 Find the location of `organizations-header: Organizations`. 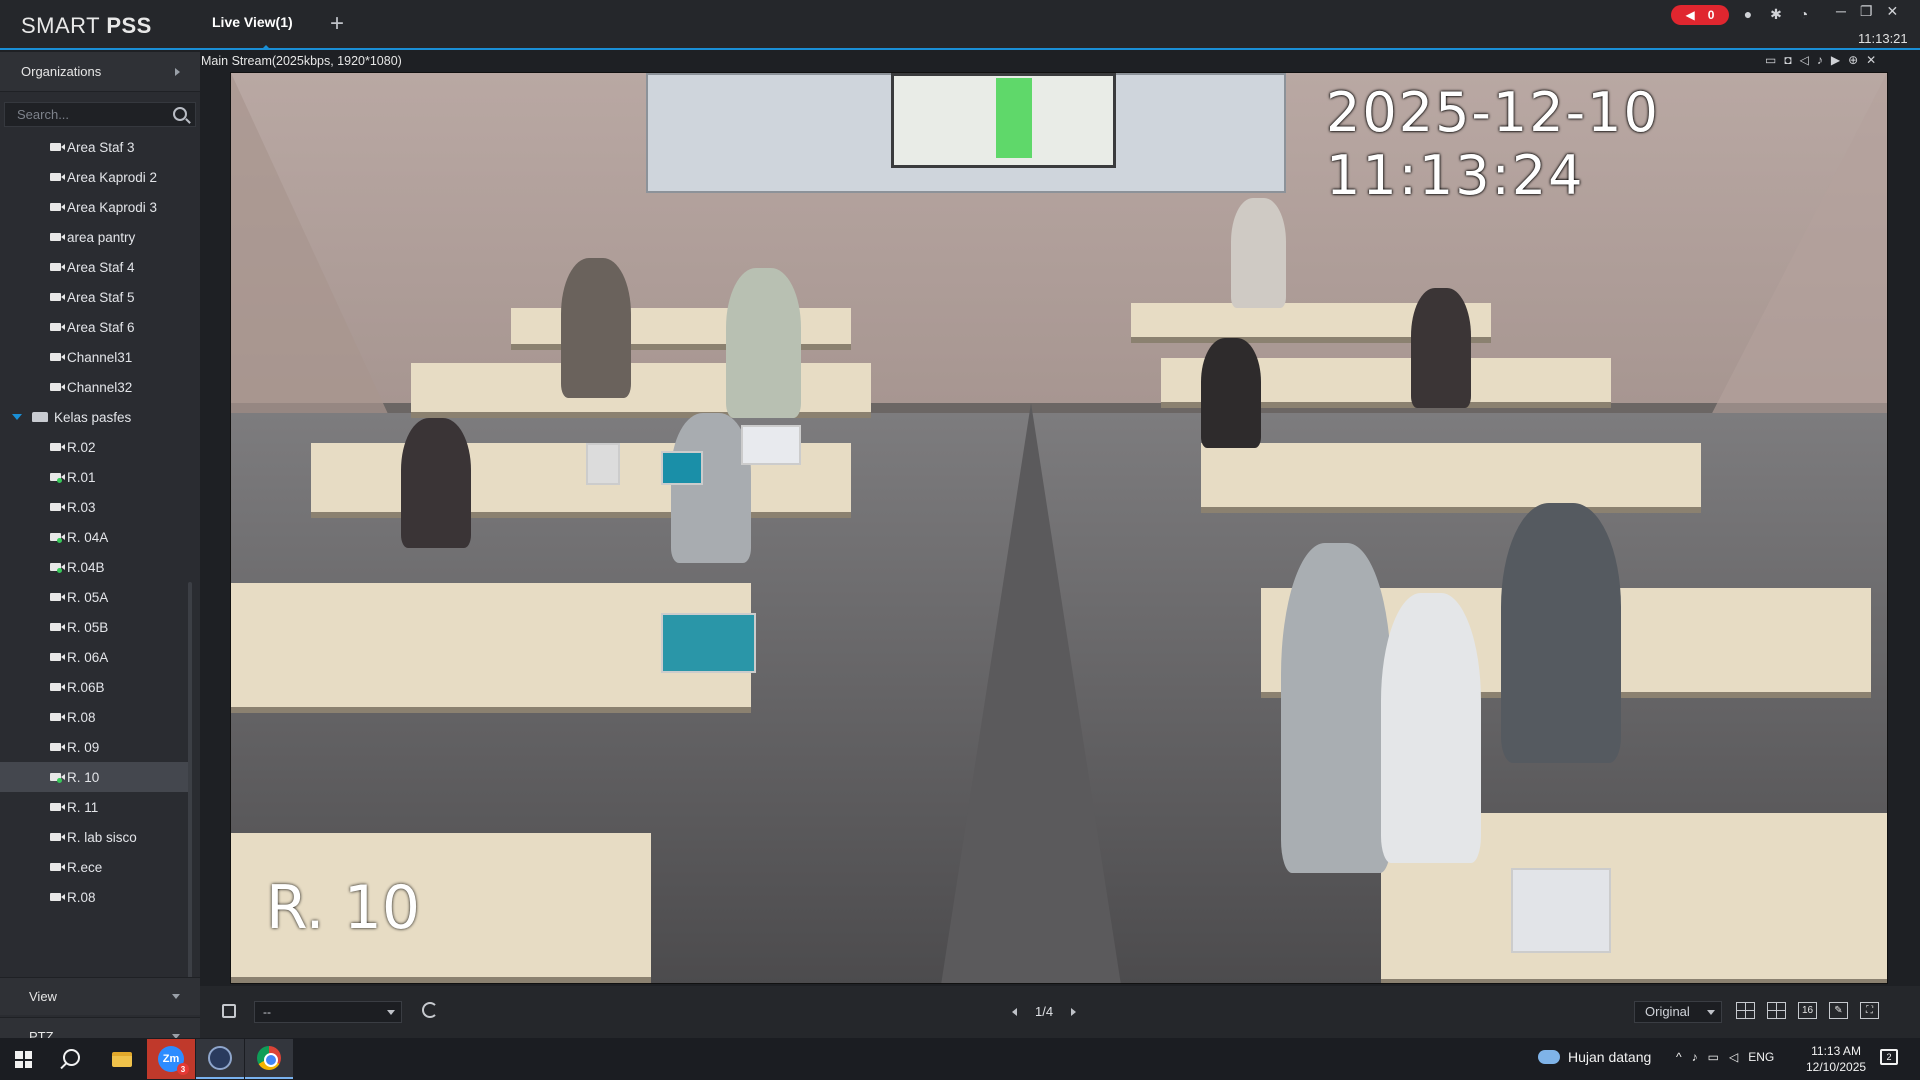

organizations-header: Organizations is located at coordinates (100, 72).